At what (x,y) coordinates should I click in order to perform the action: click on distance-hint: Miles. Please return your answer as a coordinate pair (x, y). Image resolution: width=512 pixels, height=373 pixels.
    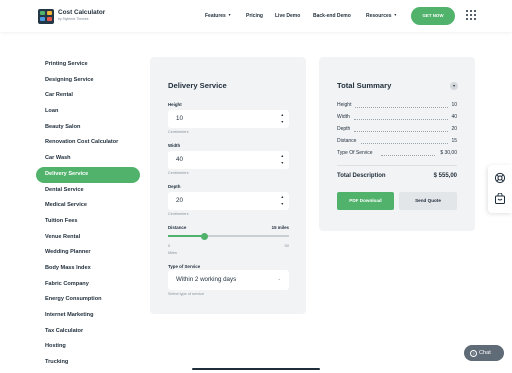
    Looking at the image, I should click on (172, 253).